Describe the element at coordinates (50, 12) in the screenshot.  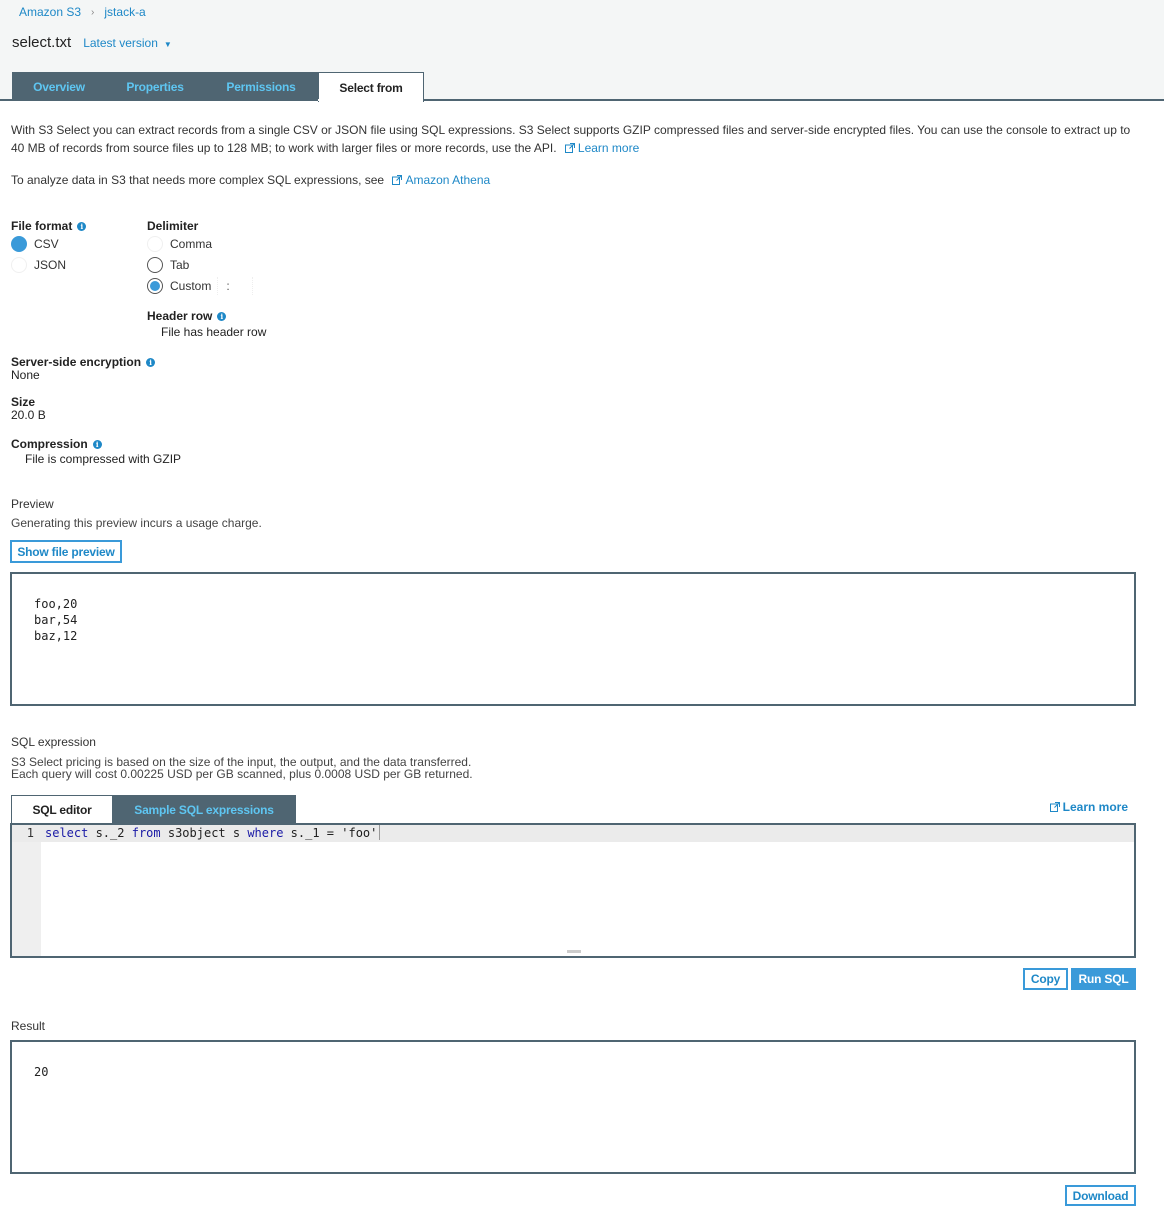
I see `breadcrumb-amazon-s3: Amazon S3` at that location.